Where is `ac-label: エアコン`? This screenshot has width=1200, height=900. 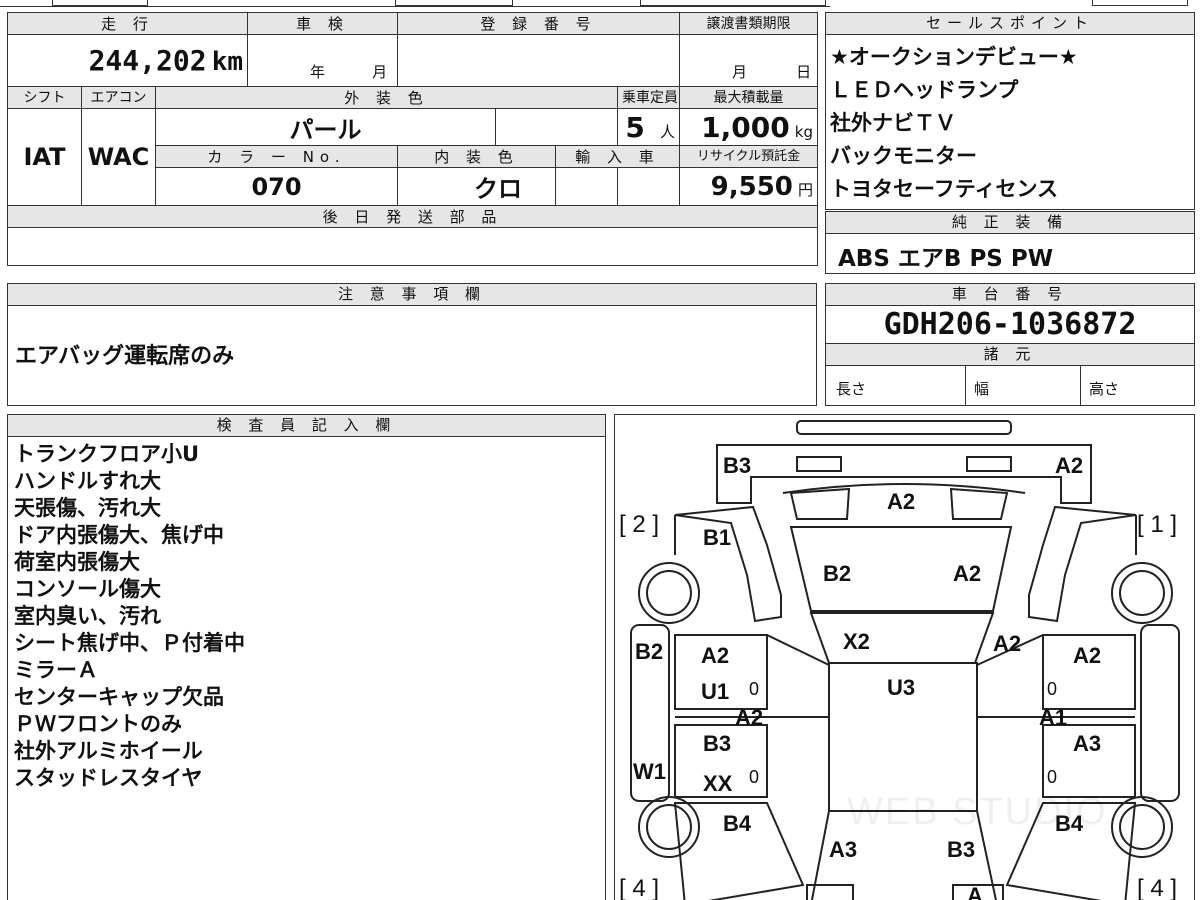
ac-label: エアコン is located at coordinates (118, 97).